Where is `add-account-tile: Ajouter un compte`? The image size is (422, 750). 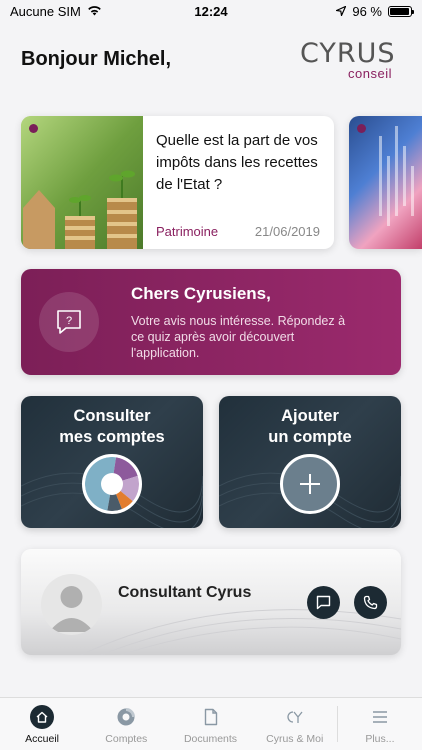 add-account-tile: Ajouter un compte is located at coordinates (310, 462).